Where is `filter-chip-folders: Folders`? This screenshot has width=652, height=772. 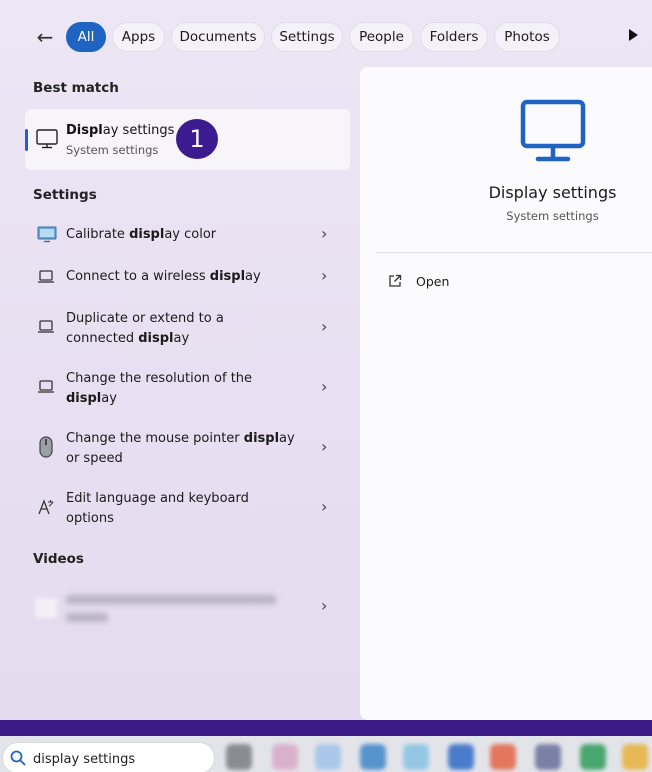 filter-chip-folders: Folders is located at coordinates (454, 37).